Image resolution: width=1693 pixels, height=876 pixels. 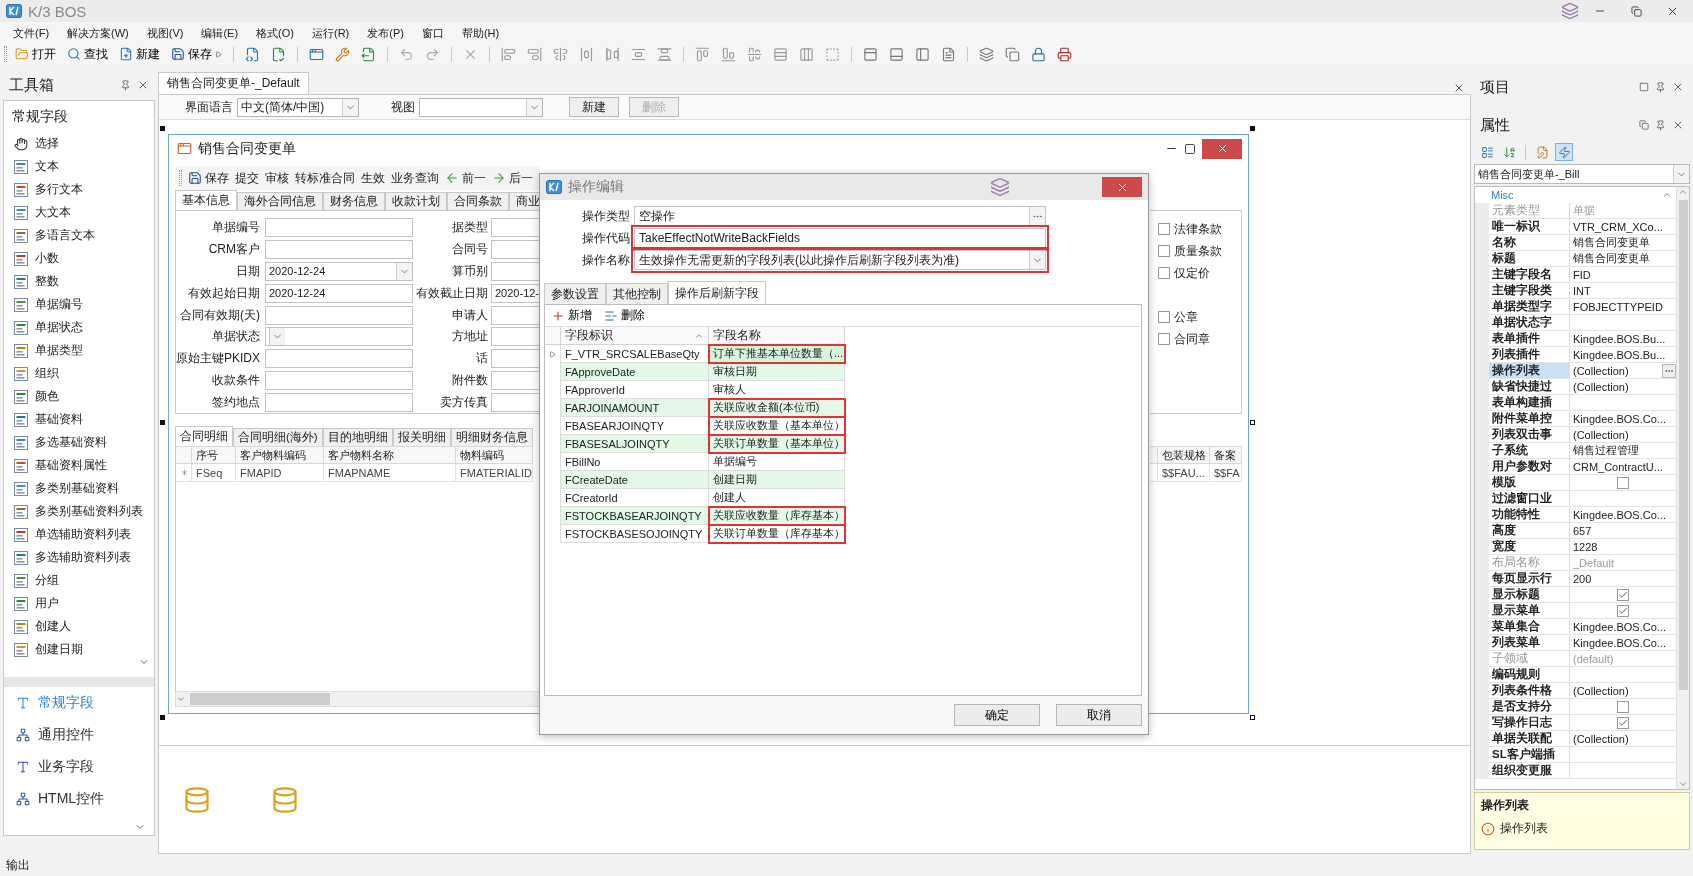 What do you see at coordinates (79, 703) in the screenshot?
I see `category-item: 常规字段` at bounding box center [79, 703].